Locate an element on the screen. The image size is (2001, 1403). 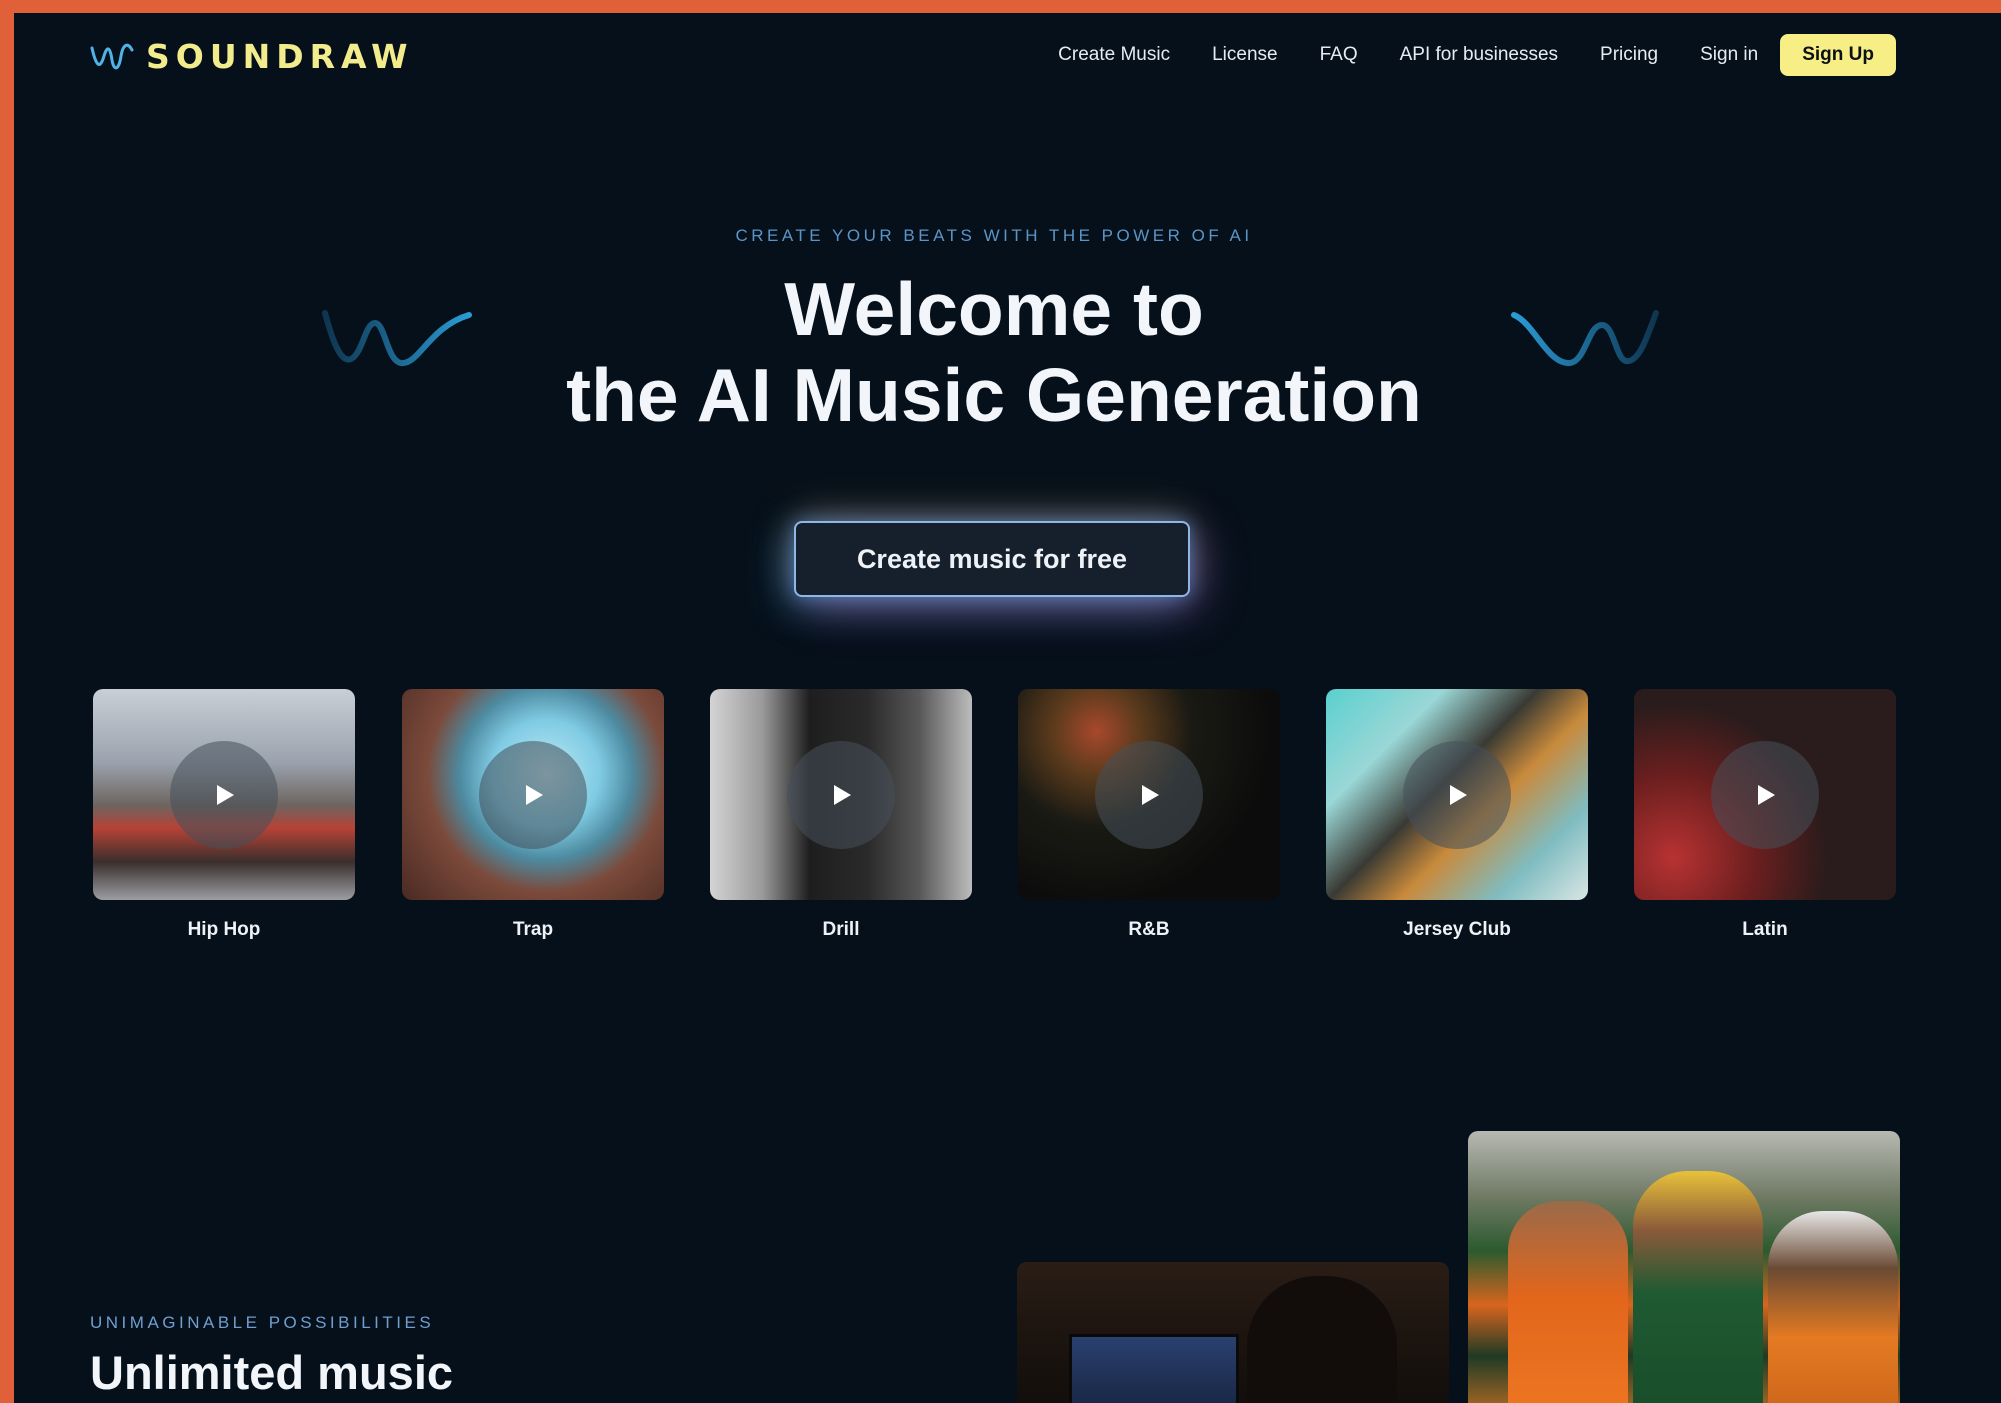
person-silhouette is located at coordinates (1322, 1339).